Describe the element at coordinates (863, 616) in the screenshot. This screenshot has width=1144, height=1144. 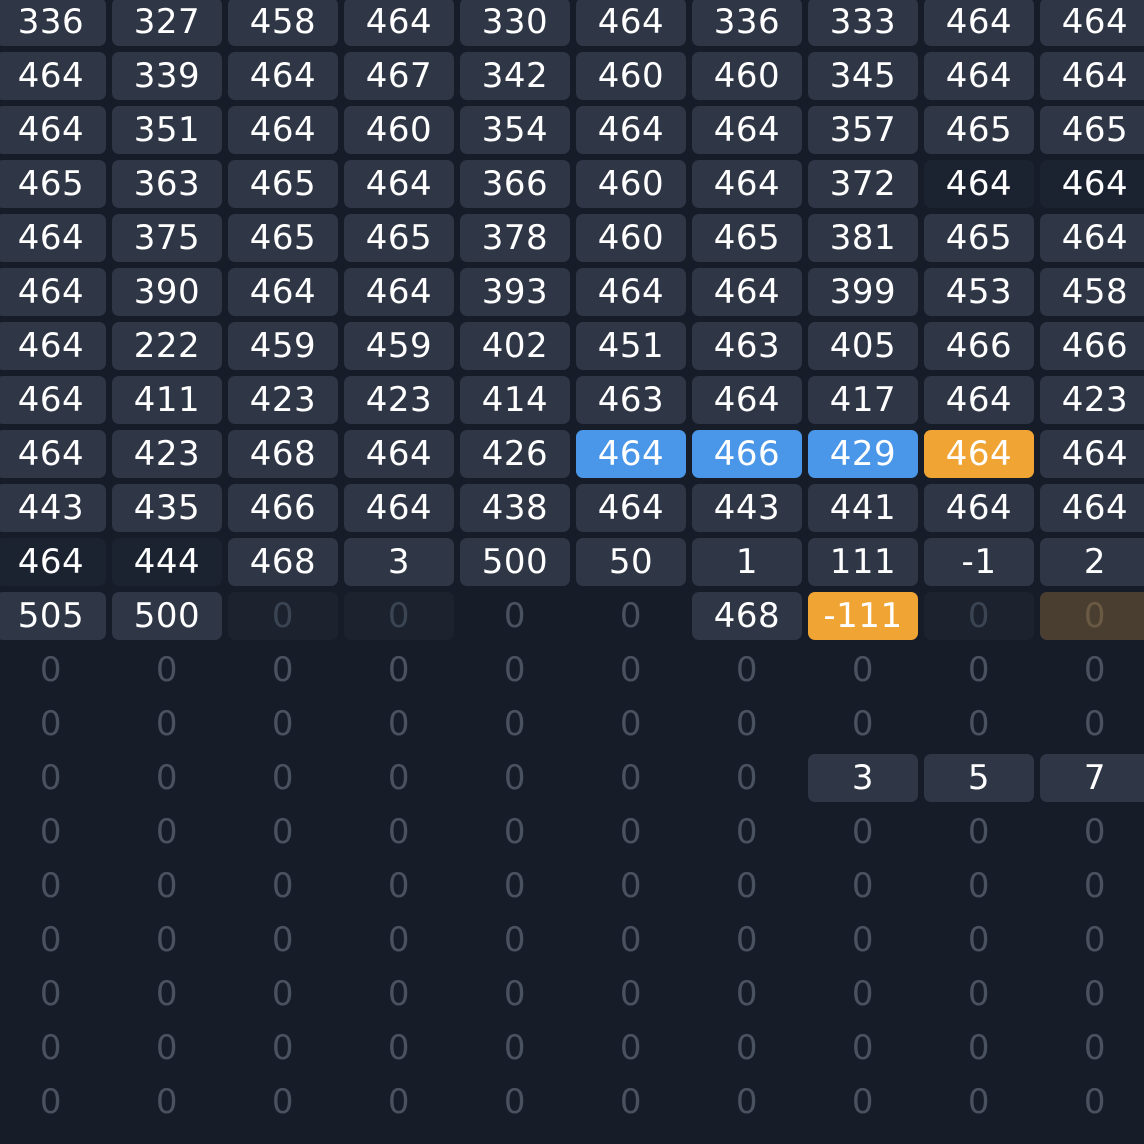
I see `grid-cell-highlighted-orange: -111` at that location.